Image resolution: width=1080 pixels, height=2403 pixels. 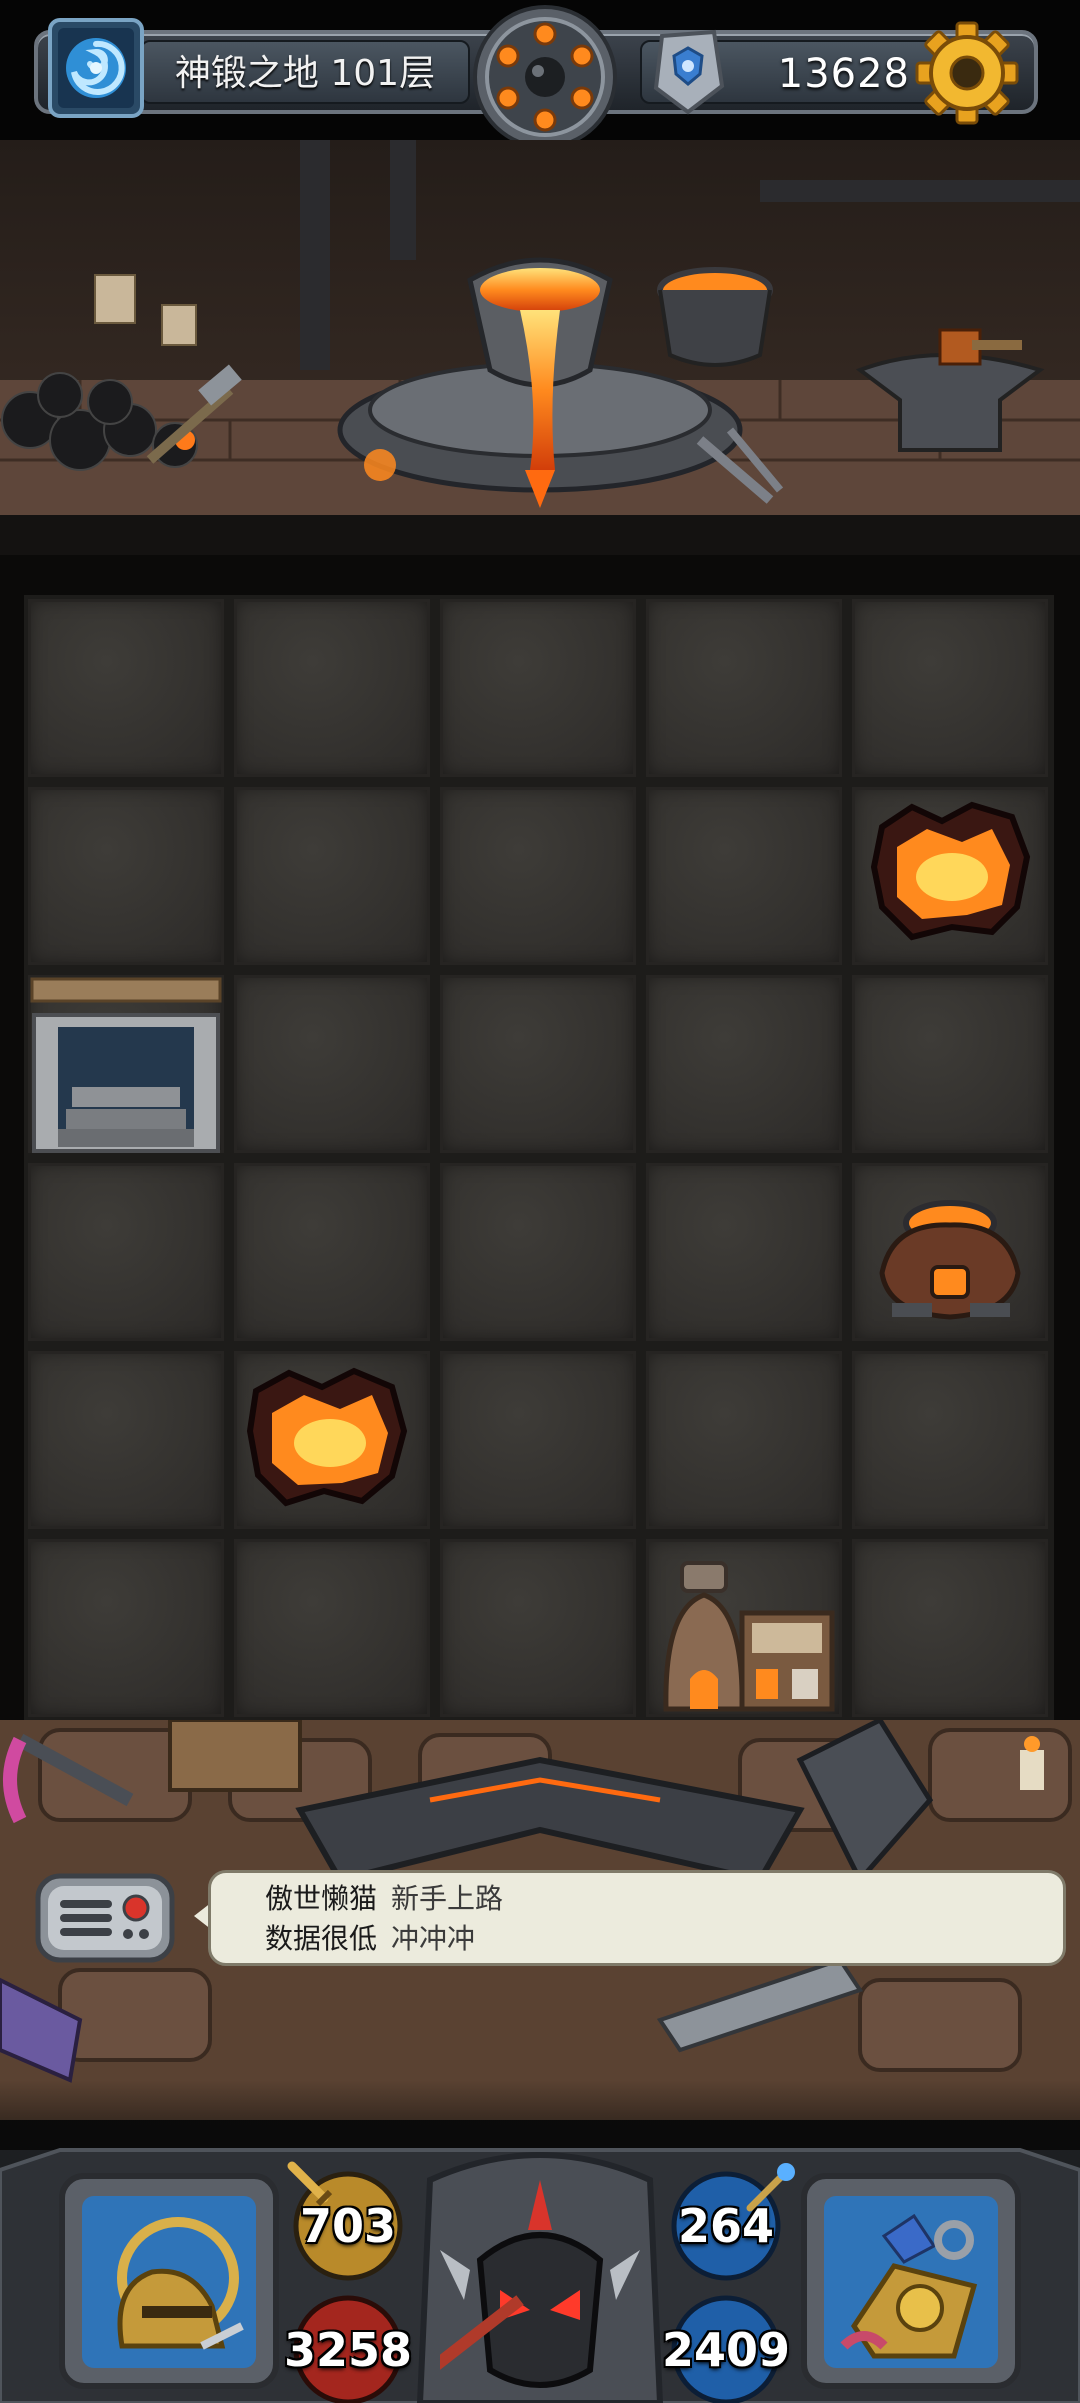 What do you see at coordinates (533, 2285) in the screenshot?
I see `demon-helmet-icon` at bounding box center [533, 2285].